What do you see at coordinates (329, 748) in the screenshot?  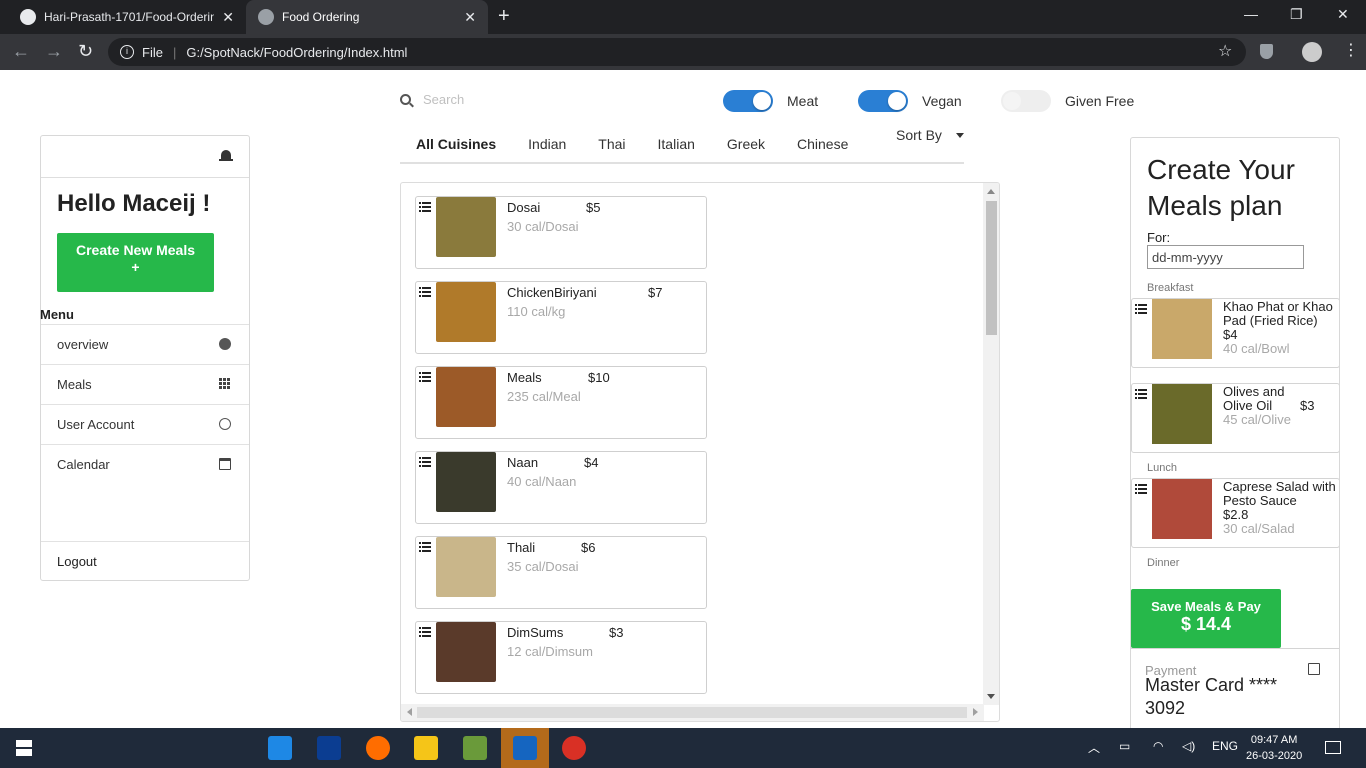 I see `devcpp-icon` at bounding box center [329, 748].